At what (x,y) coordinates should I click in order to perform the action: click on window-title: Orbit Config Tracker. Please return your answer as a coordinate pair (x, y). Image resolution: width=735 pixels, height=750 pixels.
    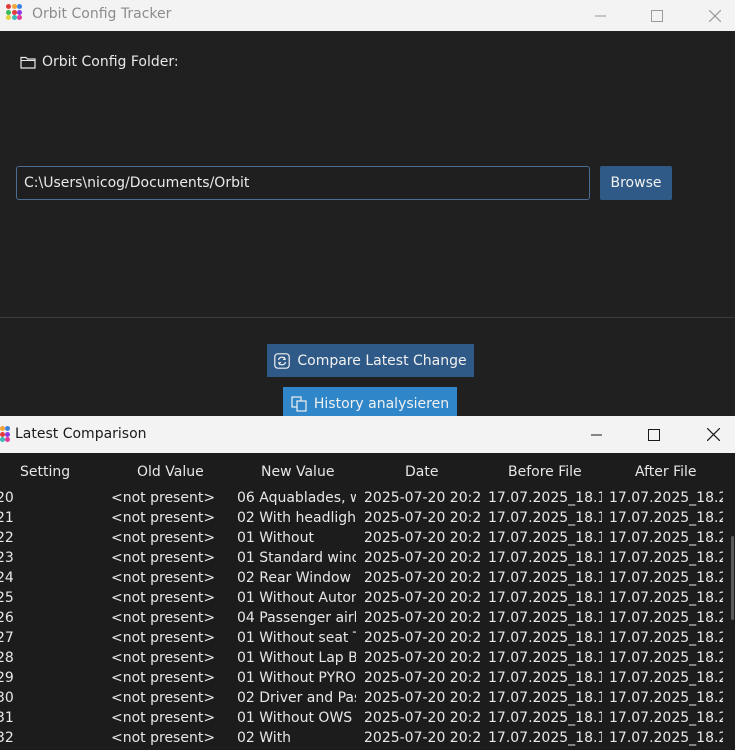
    Looking at the image, I should click on (102, 14).